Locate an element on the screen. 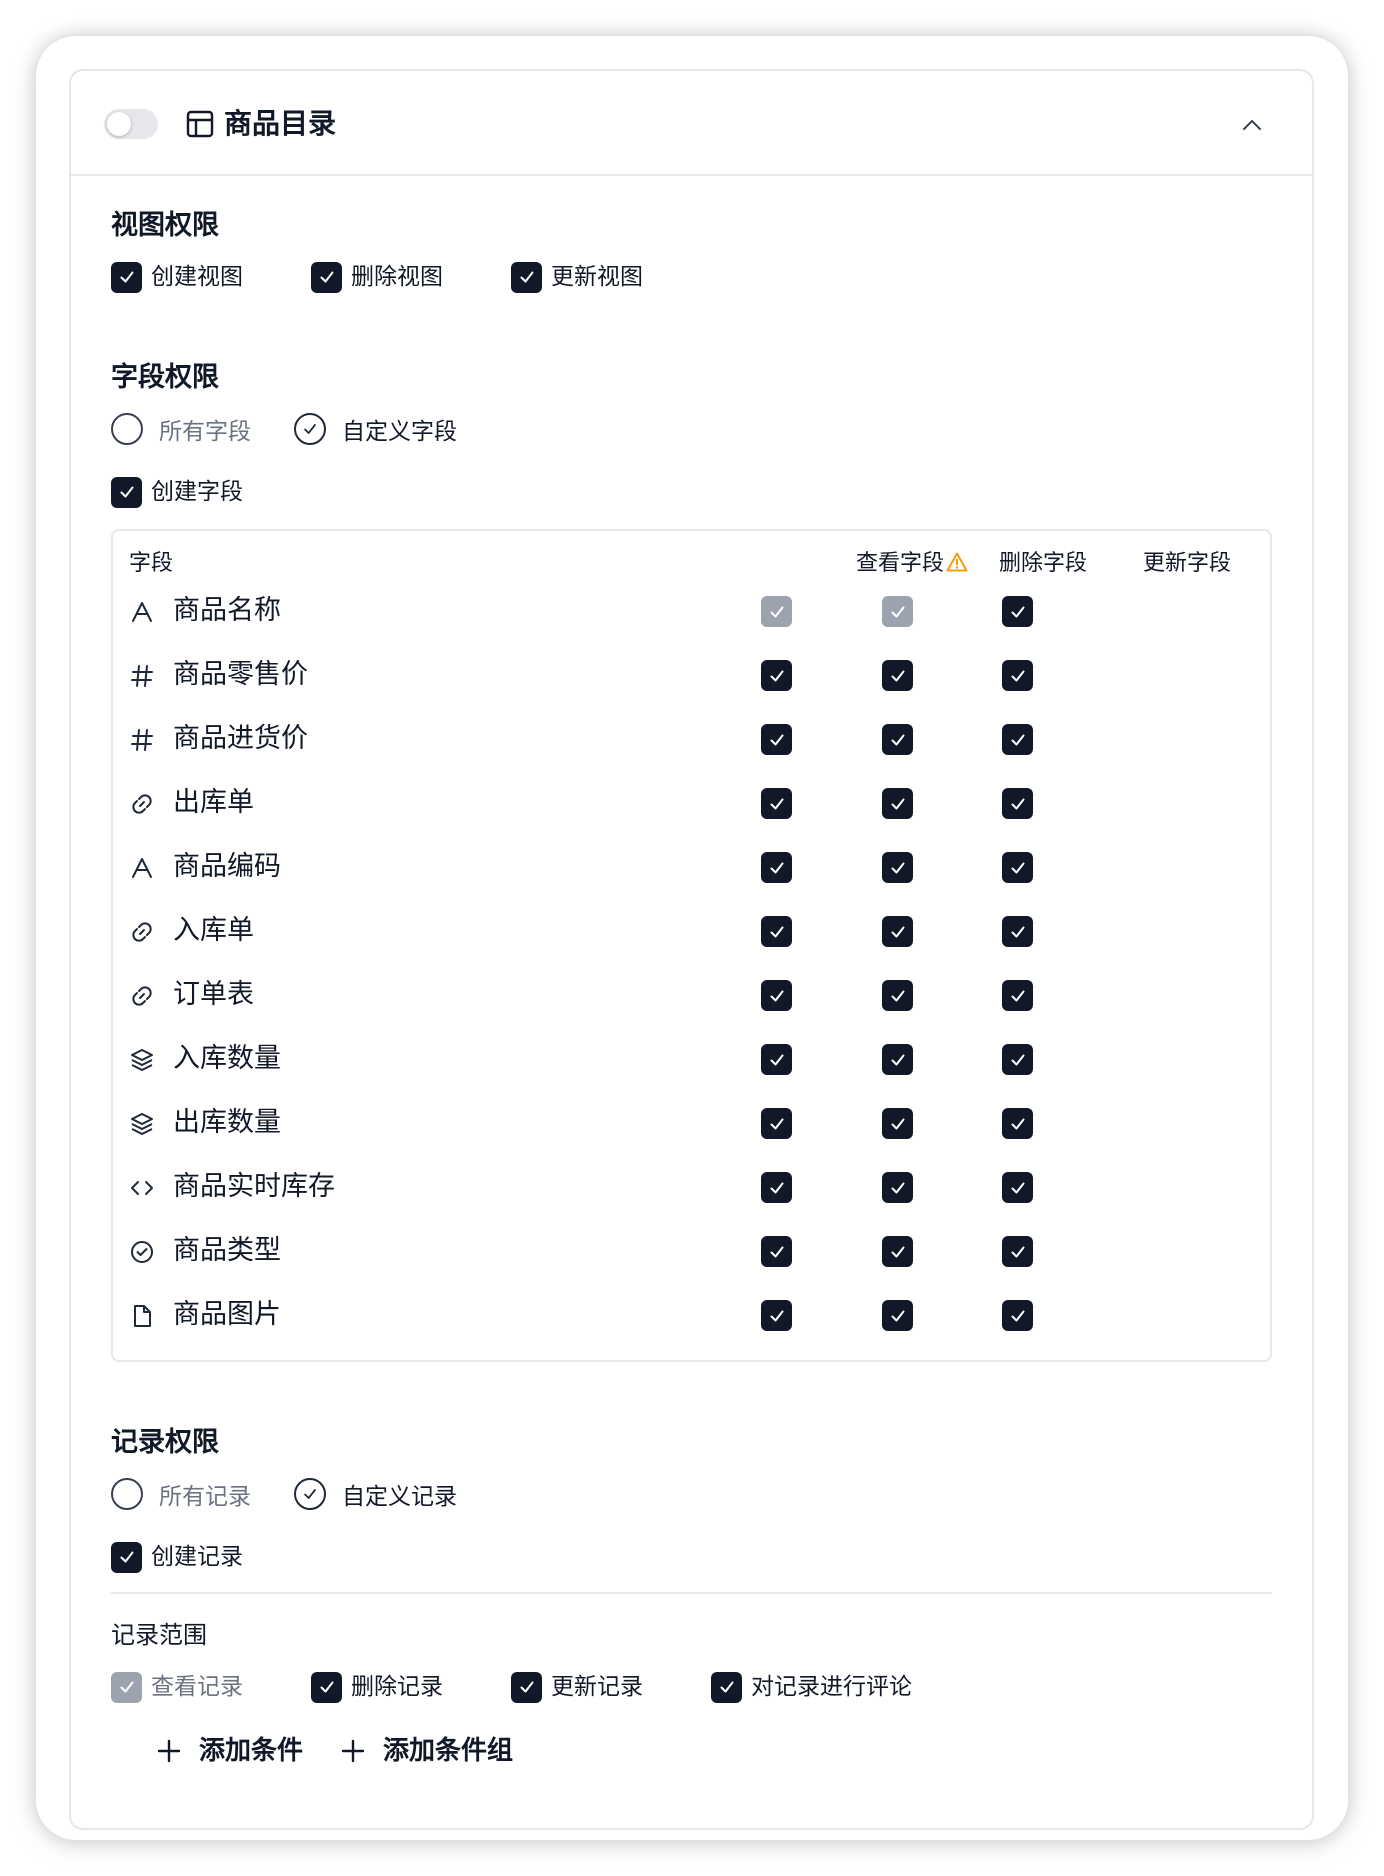 This screenshot has height=1876, width=1384. field-name: 商品零售价 is located at coordinates (240, 674).